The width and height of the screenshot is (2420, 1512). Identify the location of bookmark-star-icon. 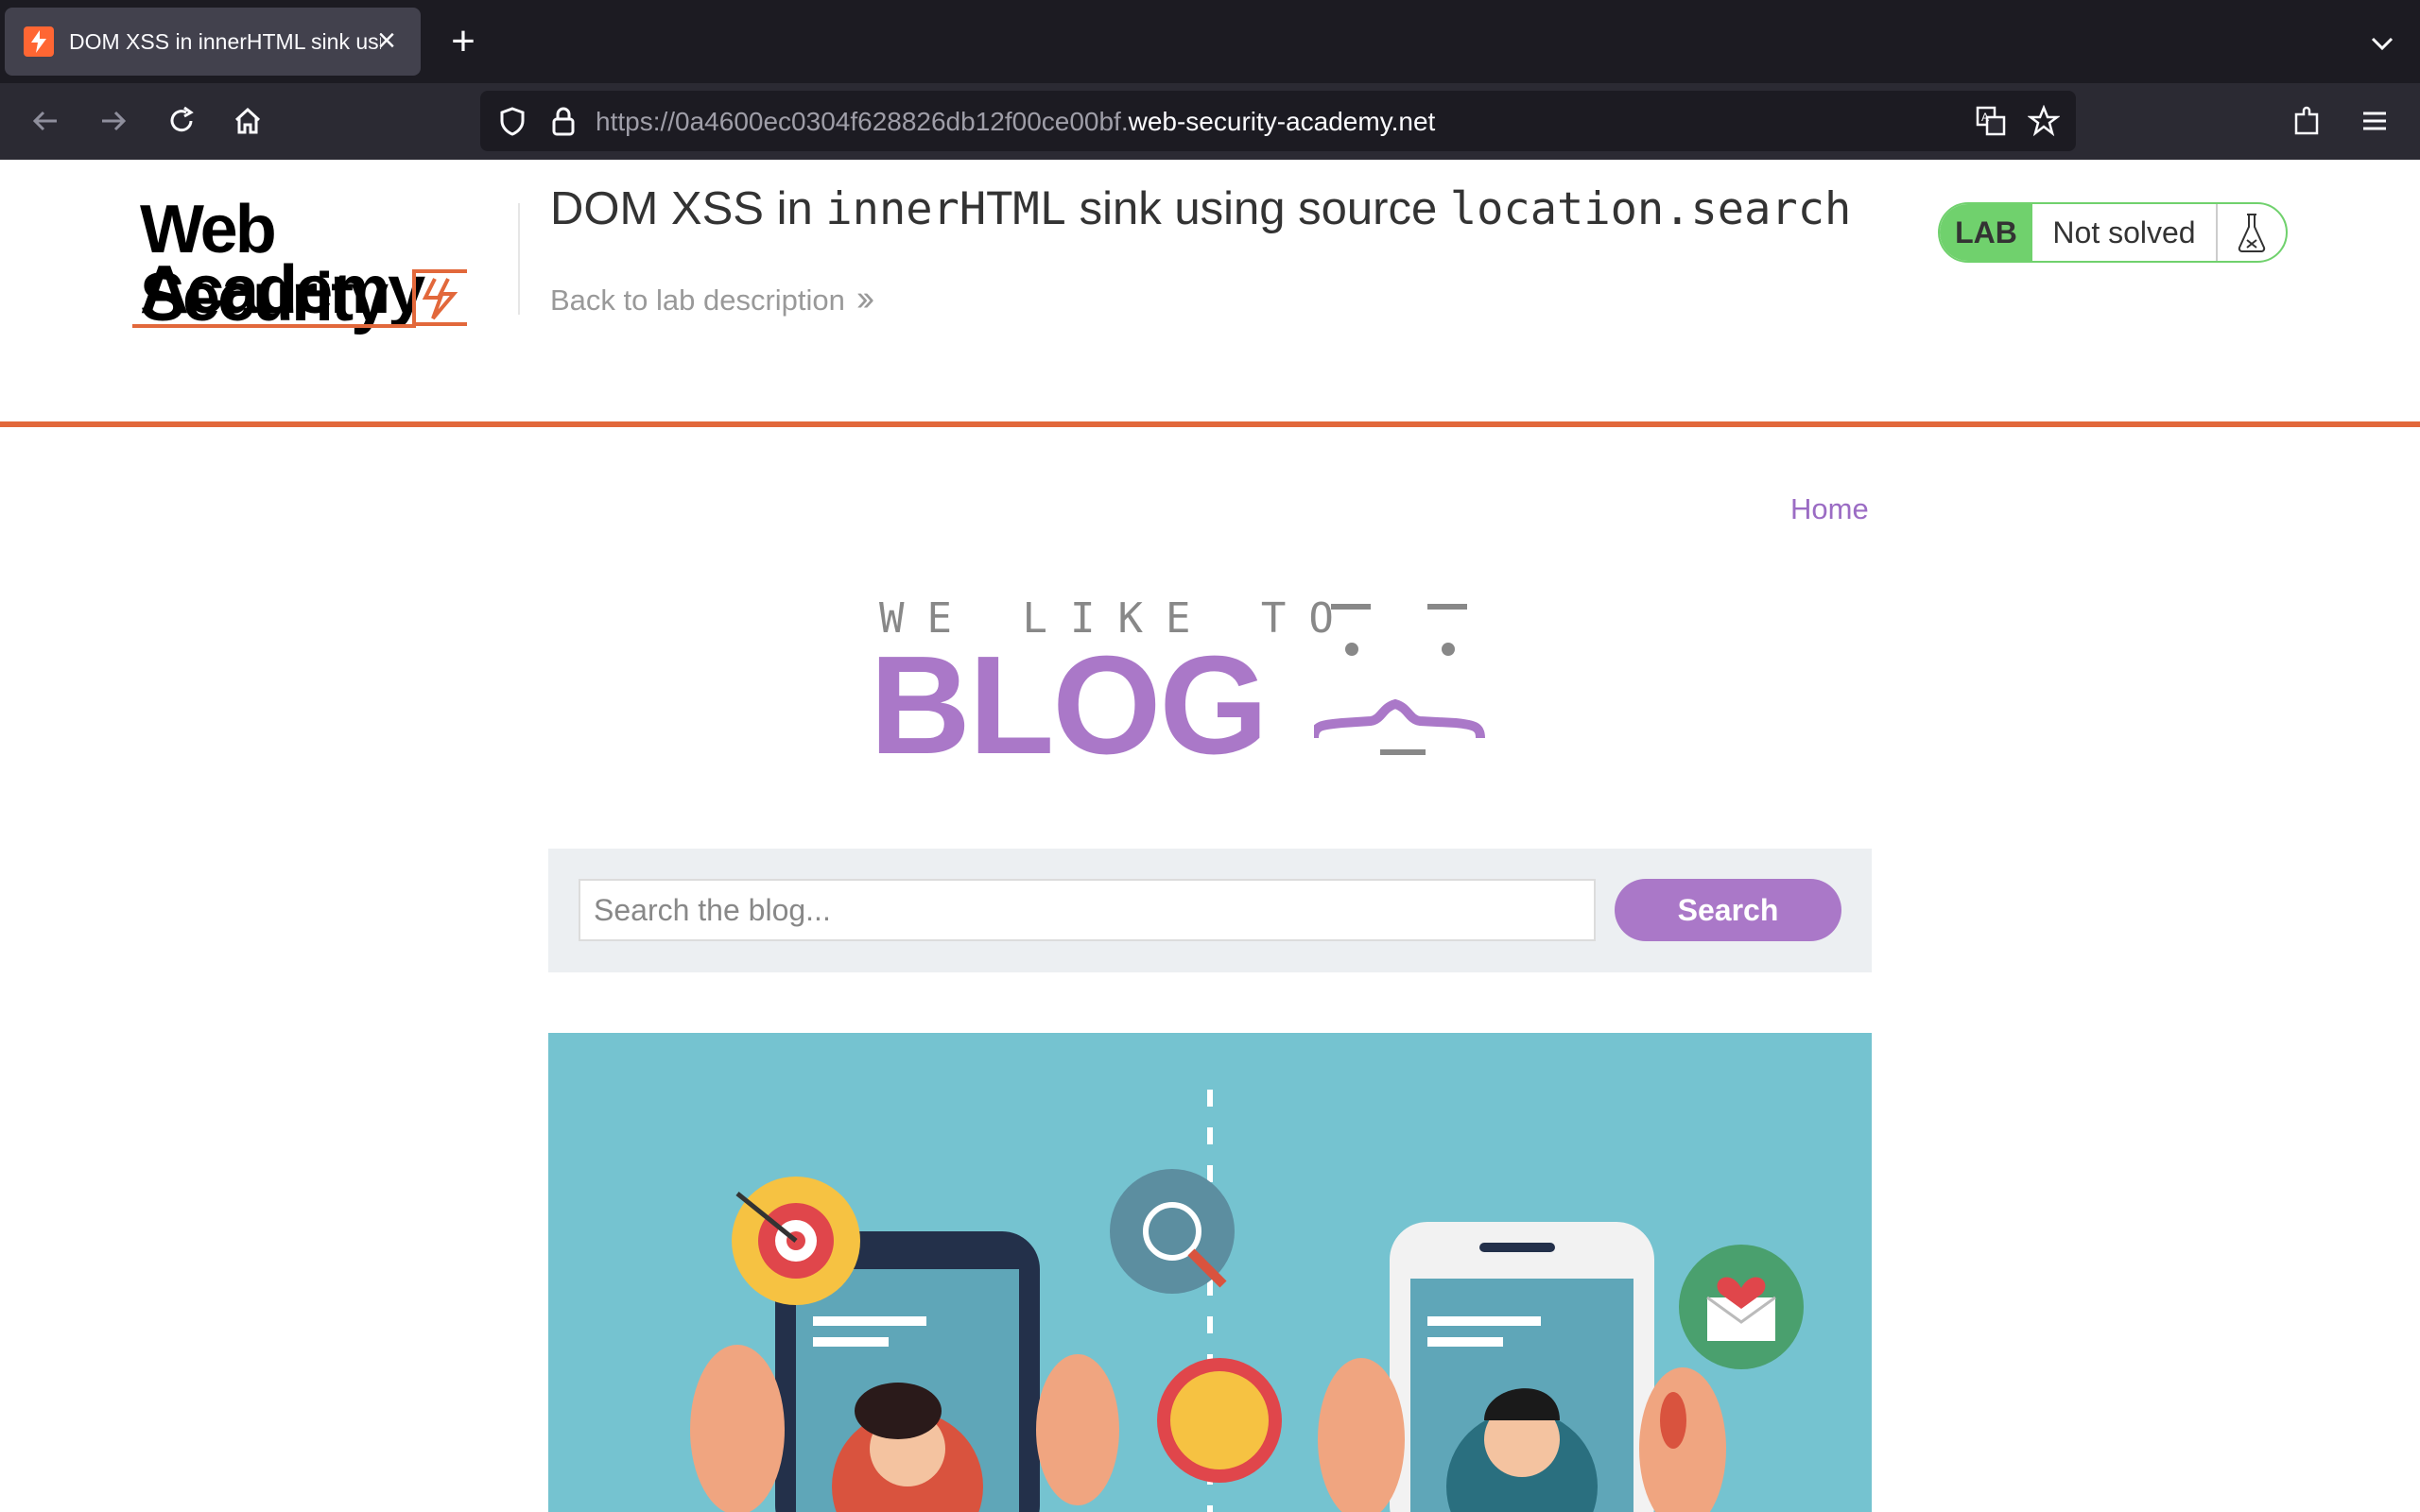
(2044, 121).